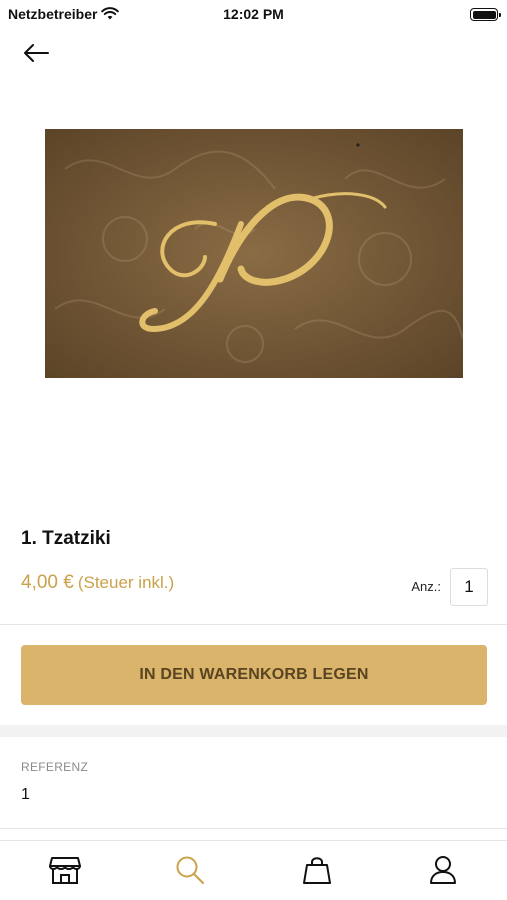 This screenshot has width=507, height=900. What do you see at coordinates (254, 675) in the screenshot?
I see `add-to-cart-button: IN DEN WARENKORB LEGEN` at bounding box center [254, 675].